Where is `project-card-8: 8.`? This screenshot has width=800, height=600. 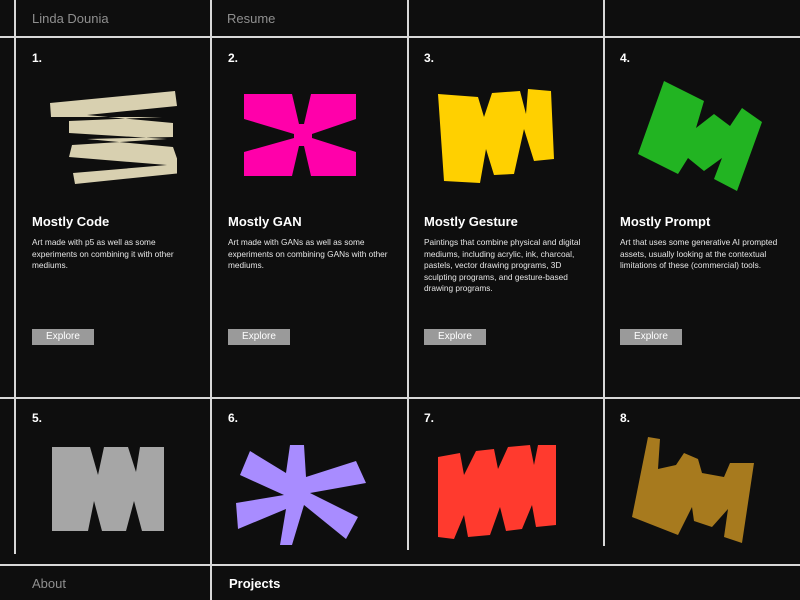 project-card-8: 8. is located at coordinates (705, 481).